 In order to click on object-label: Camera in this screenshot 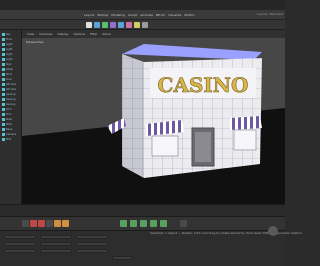, I will do `click(11, 134)`.